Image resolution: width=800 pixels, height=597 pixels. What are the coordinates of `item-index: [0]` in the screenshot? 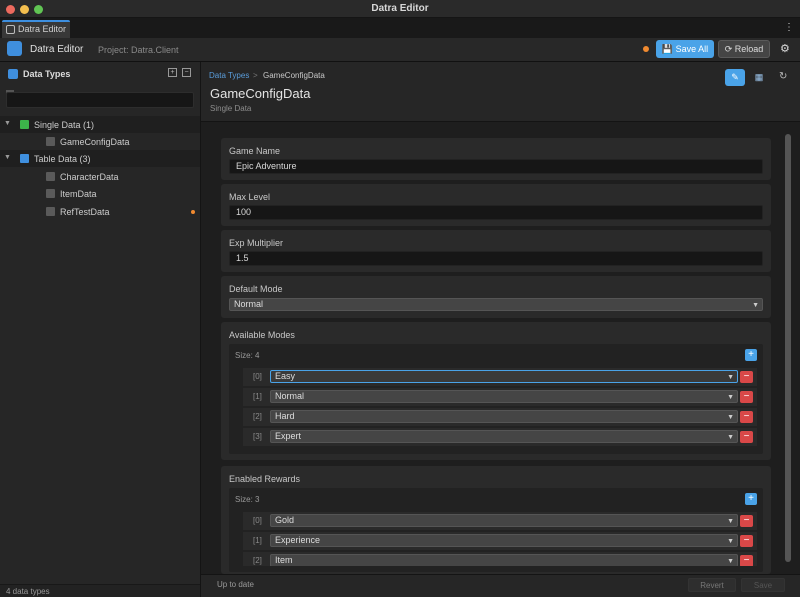 It's located at (257, 520).